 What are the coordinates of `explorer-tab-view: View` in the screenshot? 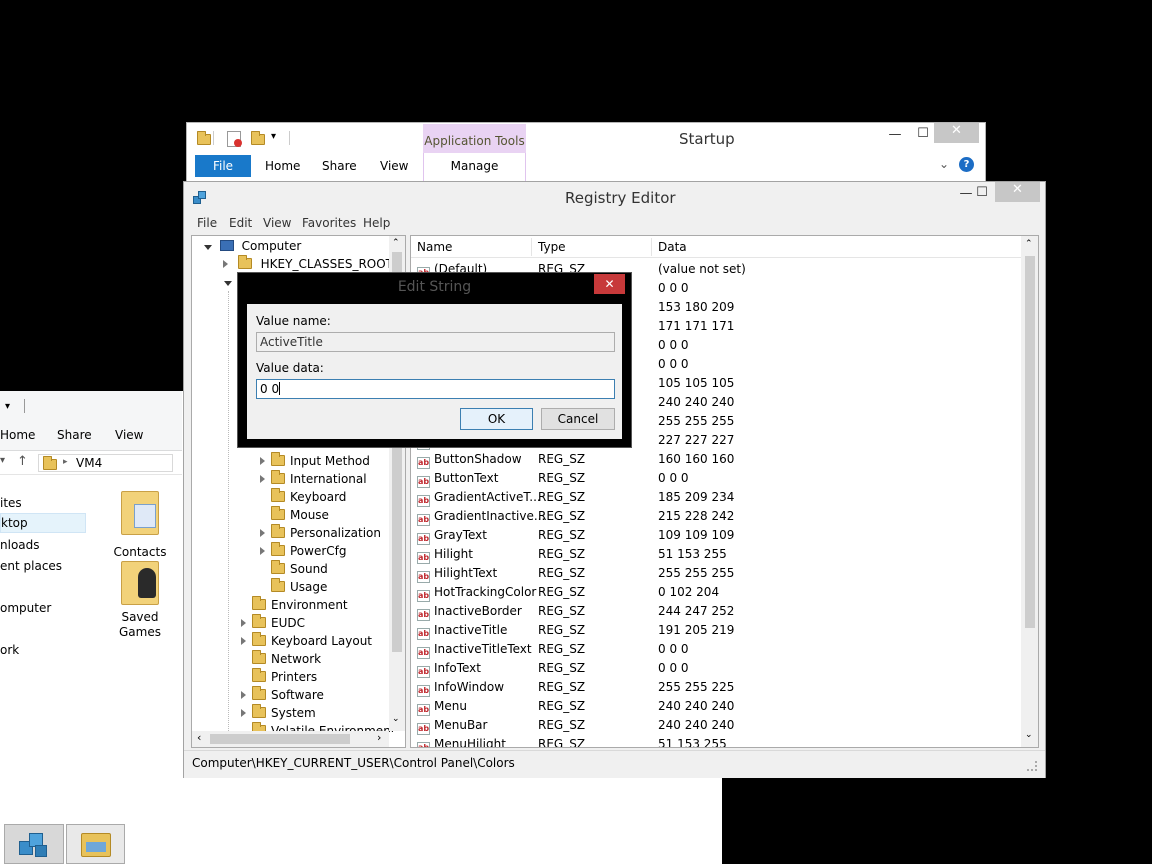 It's located at (129, 435).